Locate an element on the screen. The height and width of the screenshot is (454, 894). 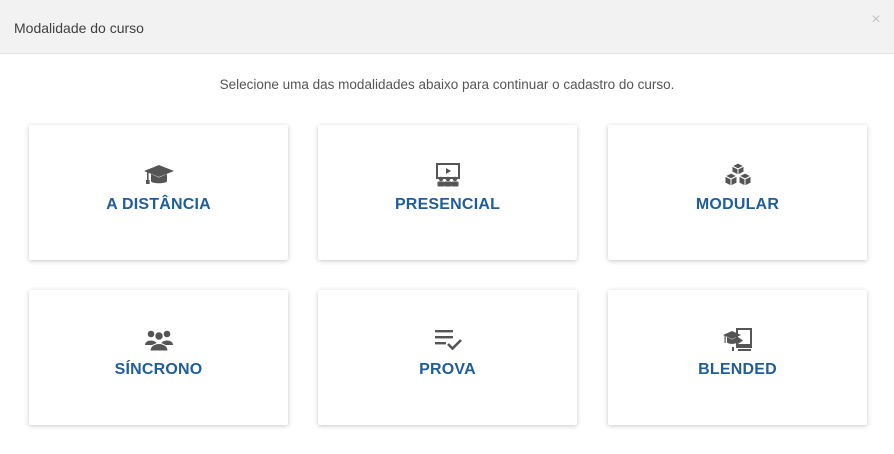
close-button: × is located at coordinates (876, 20).